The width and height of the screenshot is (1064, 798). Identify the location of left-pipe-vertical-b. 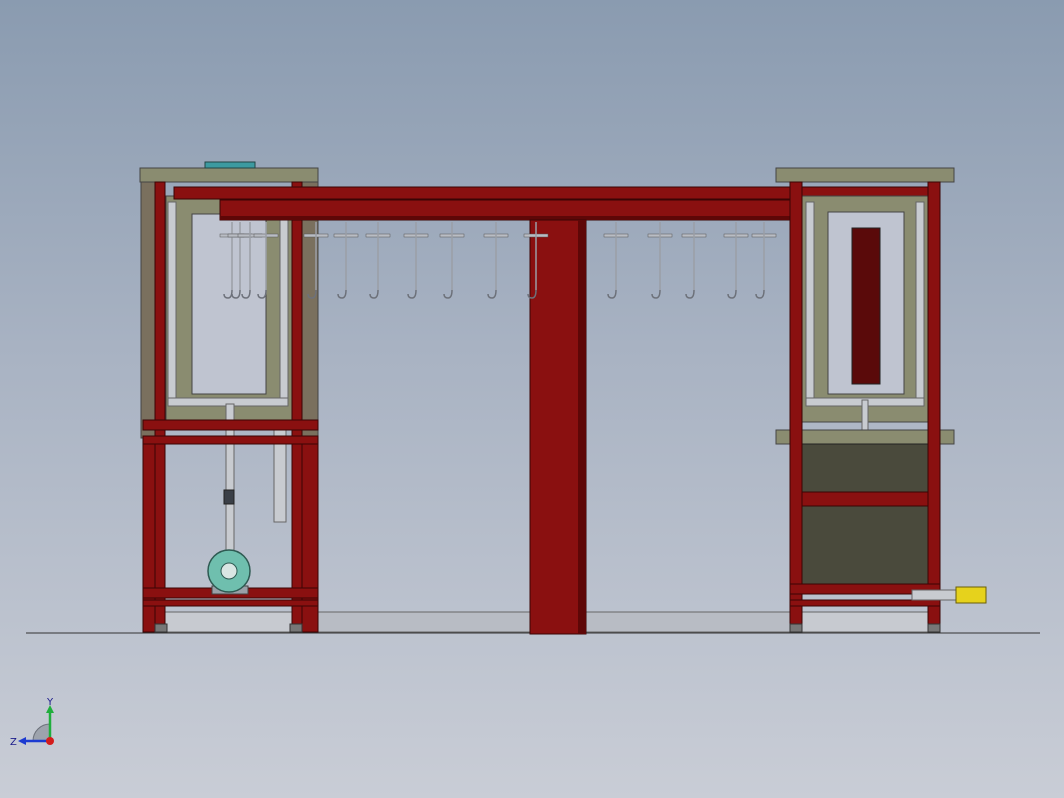
(284, 303).